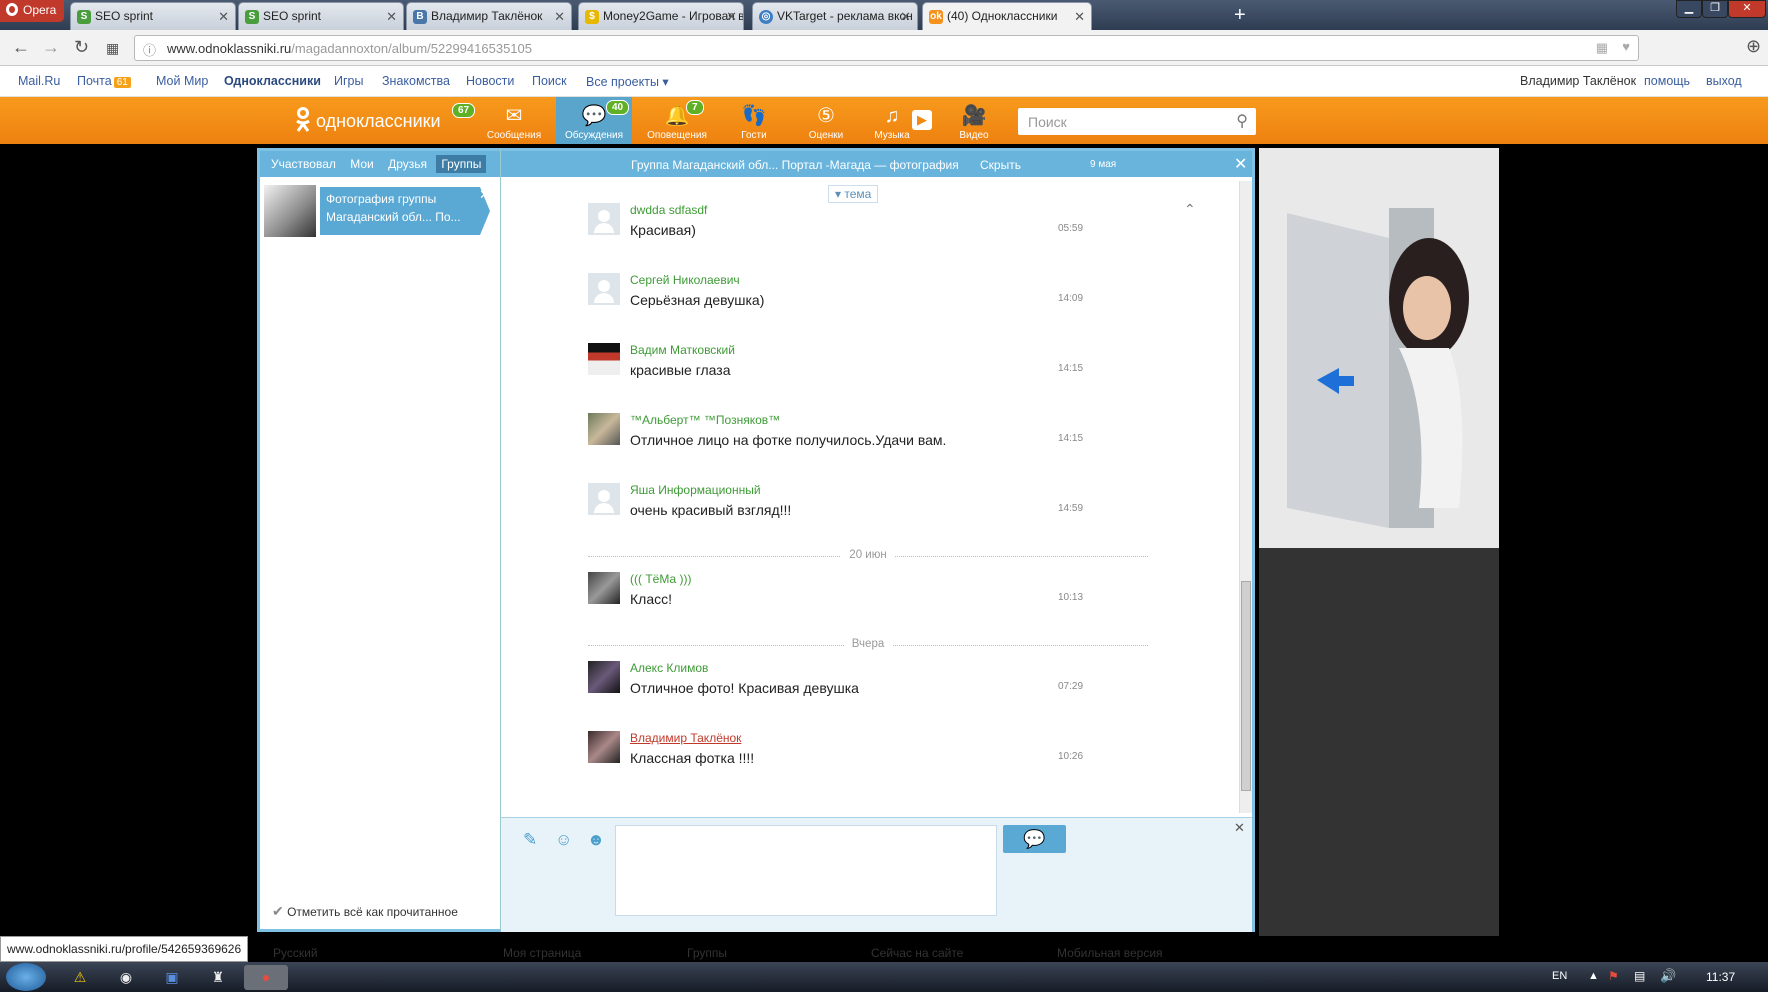  What do you see at coordinates (1245, 497) in the screenshot?
I see `chat-scrollbar` at bounding box center [1245, 497].